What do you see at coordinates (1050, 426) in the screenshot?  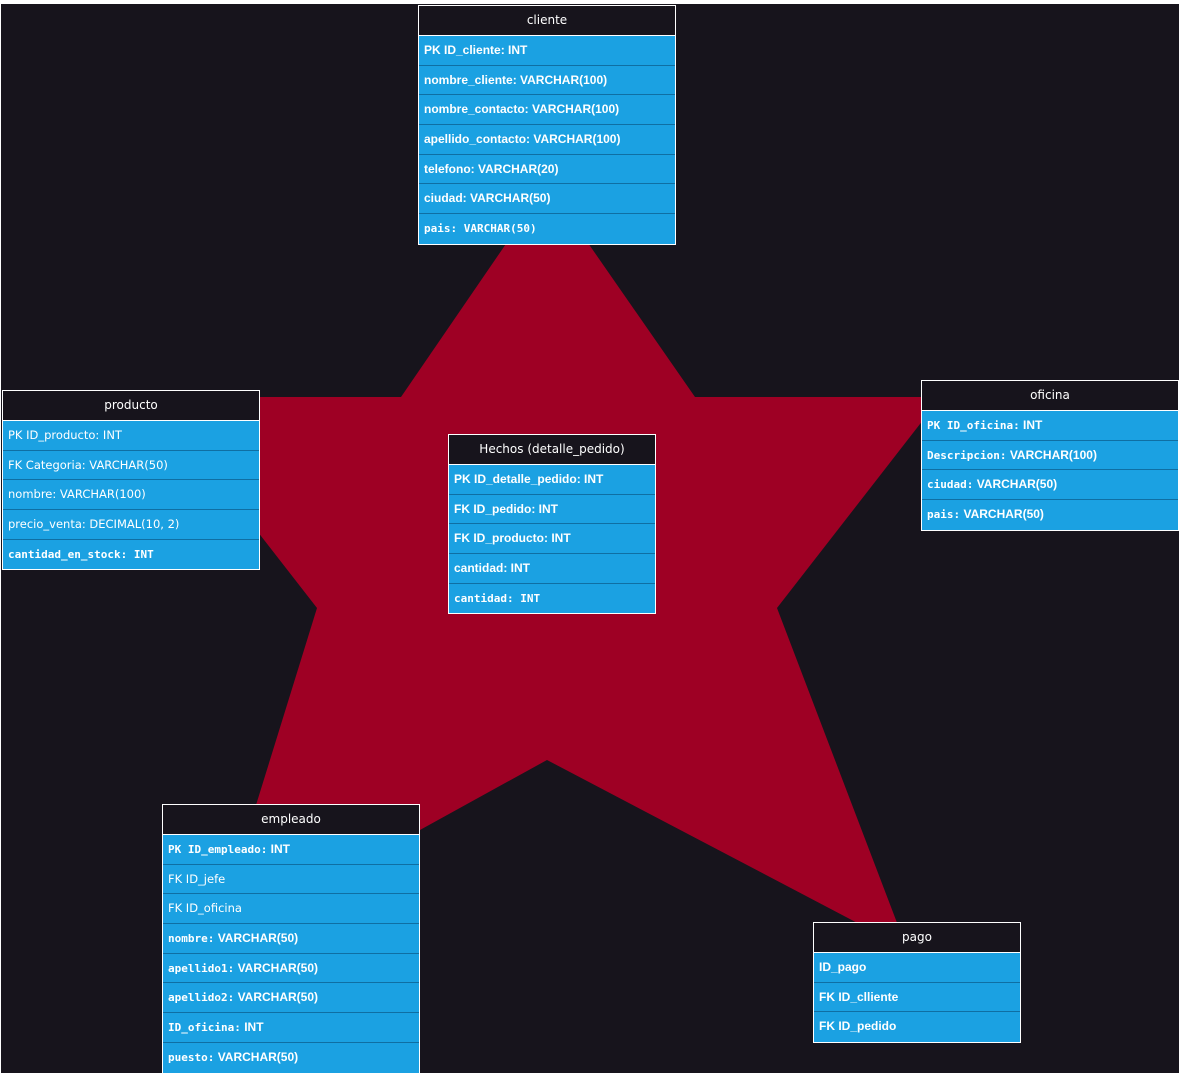 I see `entity-field: PK ID_oficina: INT` at bounding box center [1050, 426].